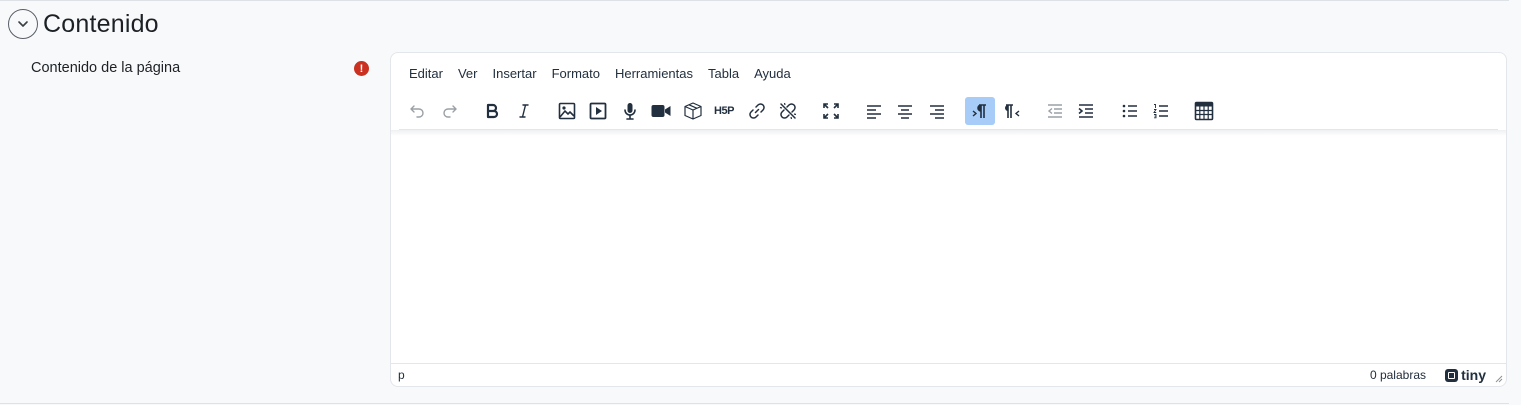 This screenshot has height=405, width=1521. I want to click on section-title: Contenido, so click(101, 24).